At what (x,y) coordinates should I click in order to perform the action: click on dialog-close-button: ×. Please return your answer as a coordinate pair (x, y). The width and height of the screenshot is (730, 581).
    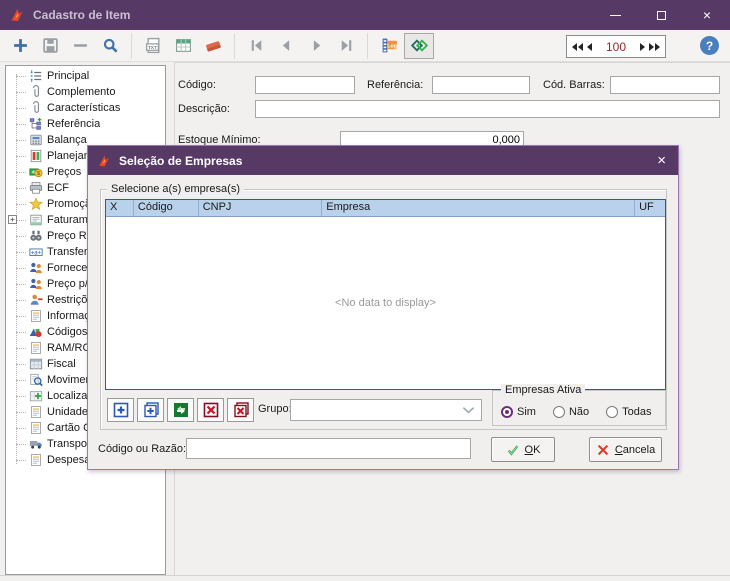
    Looking at the image, I should click on (661, 160).